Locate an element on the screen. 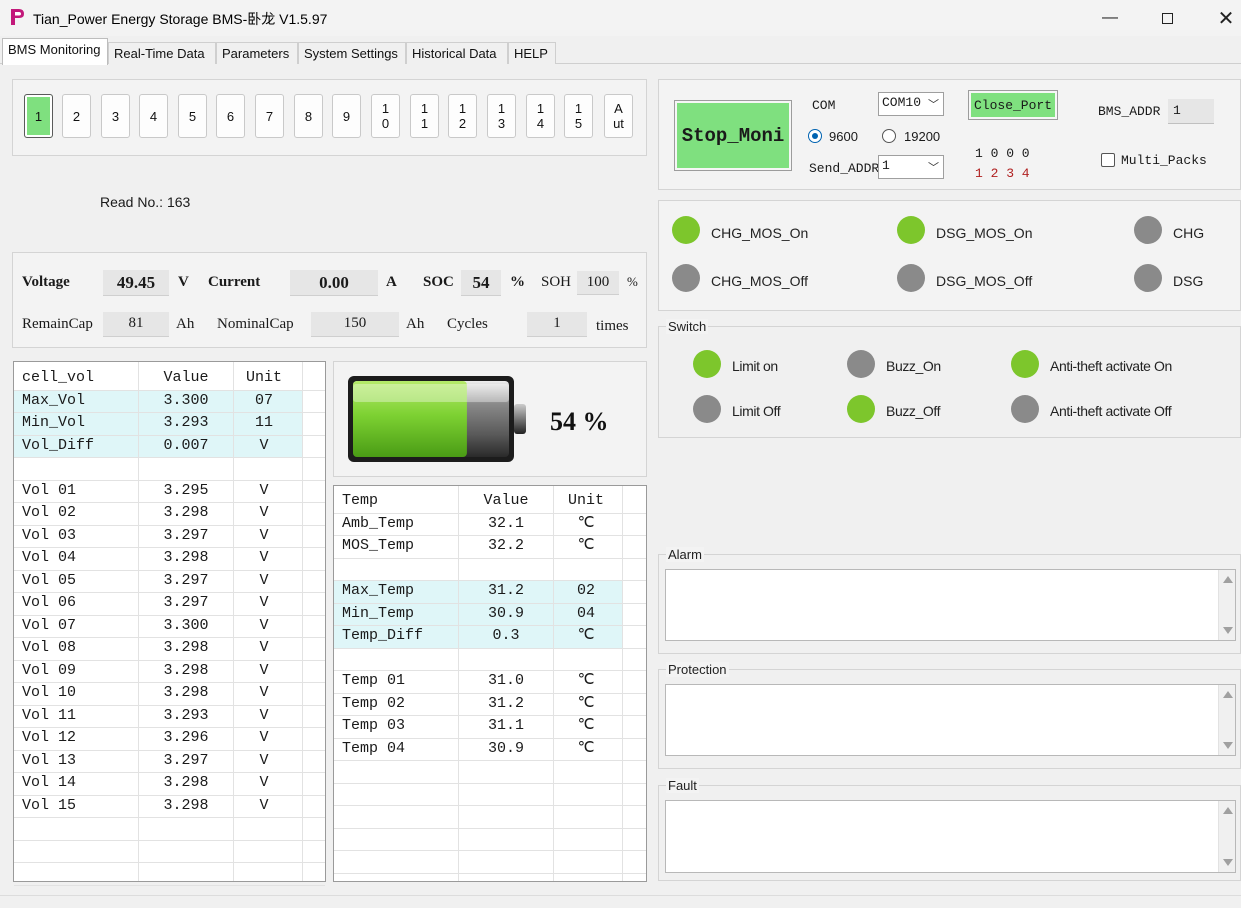  pack-button-6: 6 is located at coordinates (230, 116).